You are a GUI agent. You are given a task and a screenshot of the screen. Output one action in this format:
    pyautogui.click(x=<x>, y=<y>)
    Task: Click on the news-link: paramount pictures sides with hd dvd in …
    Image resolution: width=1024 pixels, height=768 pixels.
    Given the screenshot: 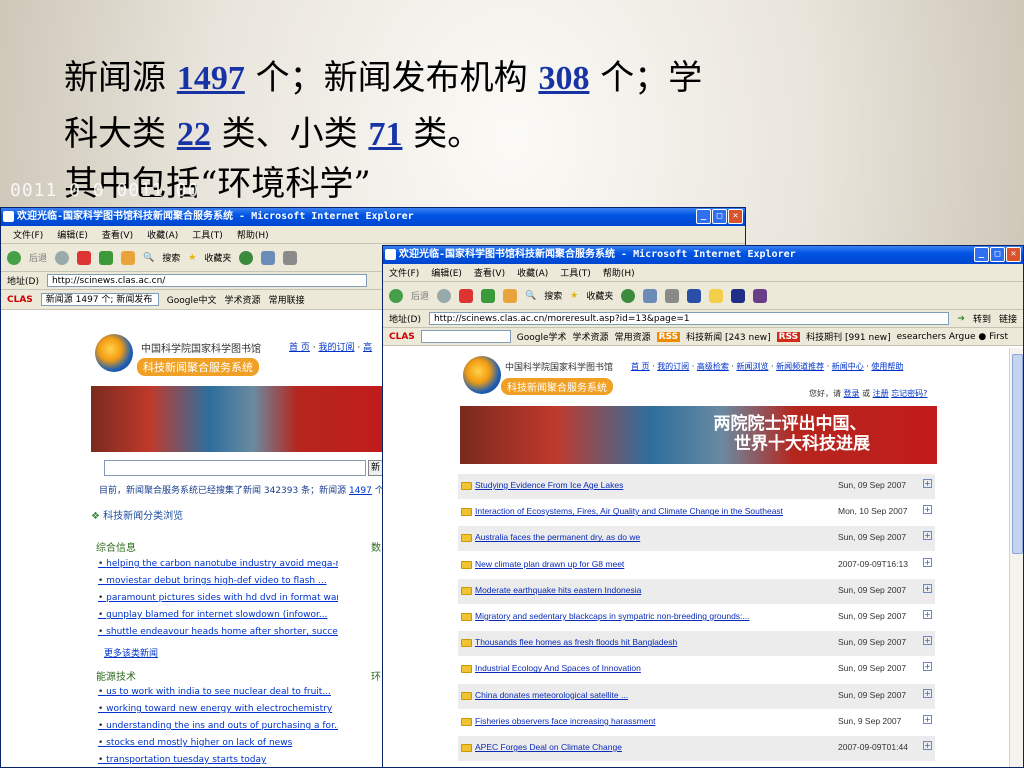 What is the action you would take?
    pyautogui.click(x=218, y=598)
    